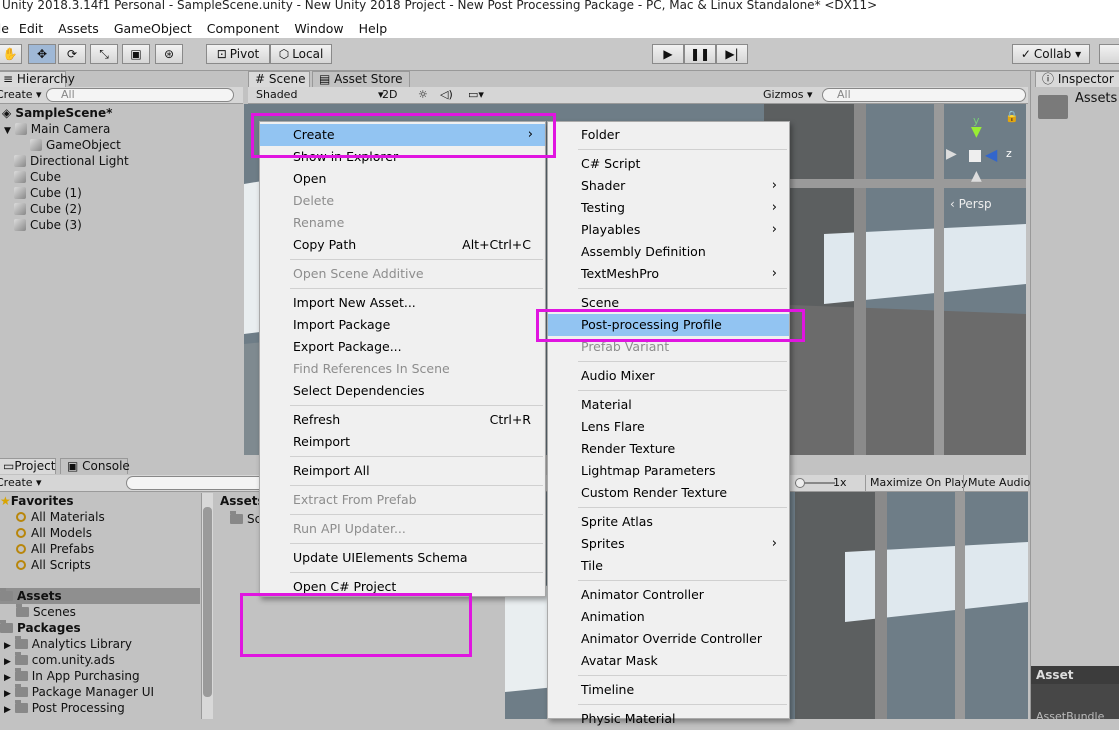 This screenshot has width=1119, height=730. I want to click on hierarchy-search-input: All, so click(140, 95).